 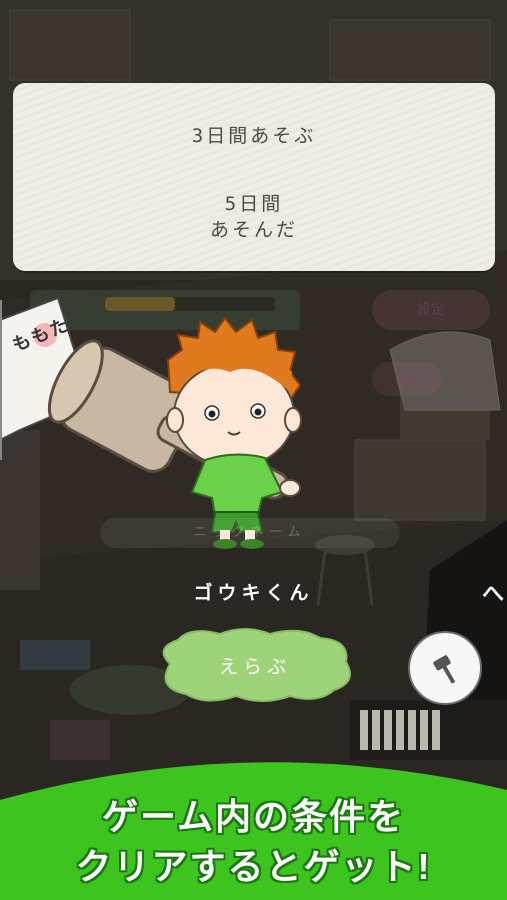 I want to click on select-button-label: えらぶ, so click(x=254, y=667).